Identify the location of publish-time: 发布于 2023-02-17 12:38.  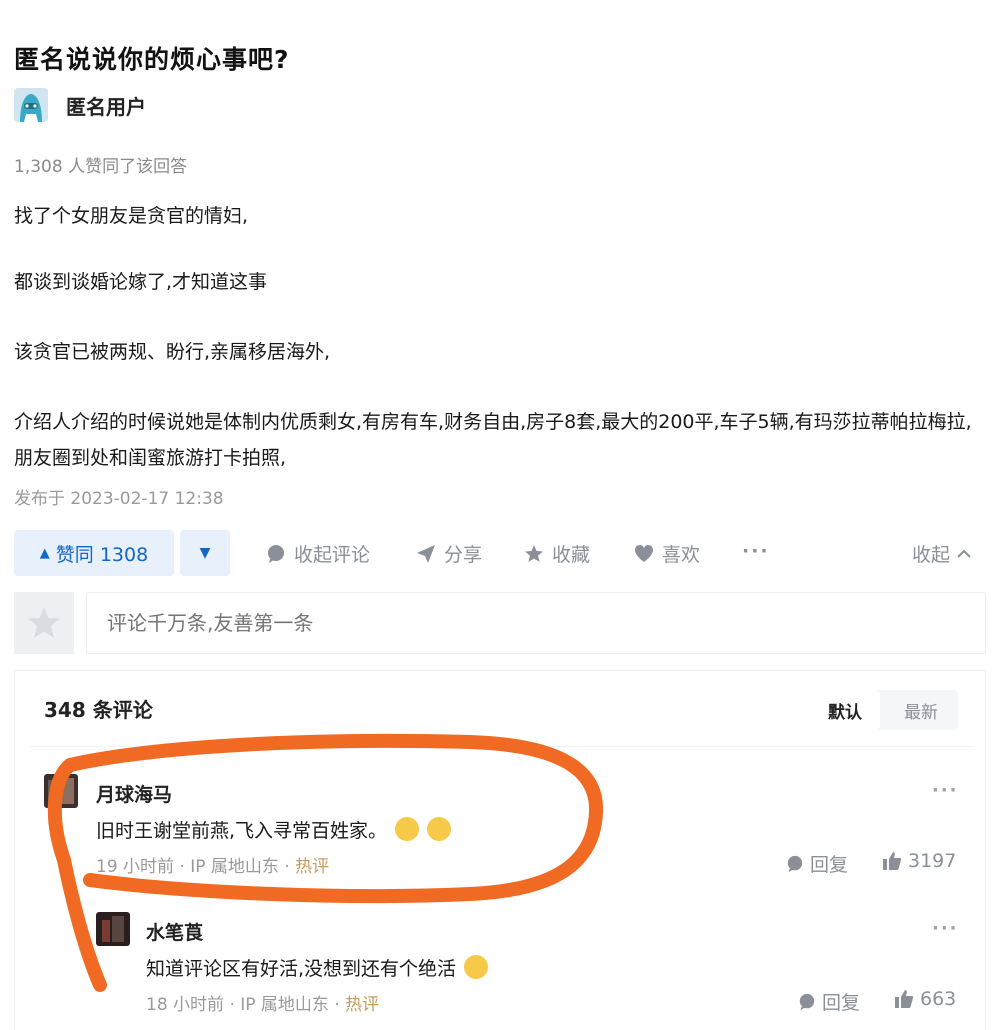
(119, 499).